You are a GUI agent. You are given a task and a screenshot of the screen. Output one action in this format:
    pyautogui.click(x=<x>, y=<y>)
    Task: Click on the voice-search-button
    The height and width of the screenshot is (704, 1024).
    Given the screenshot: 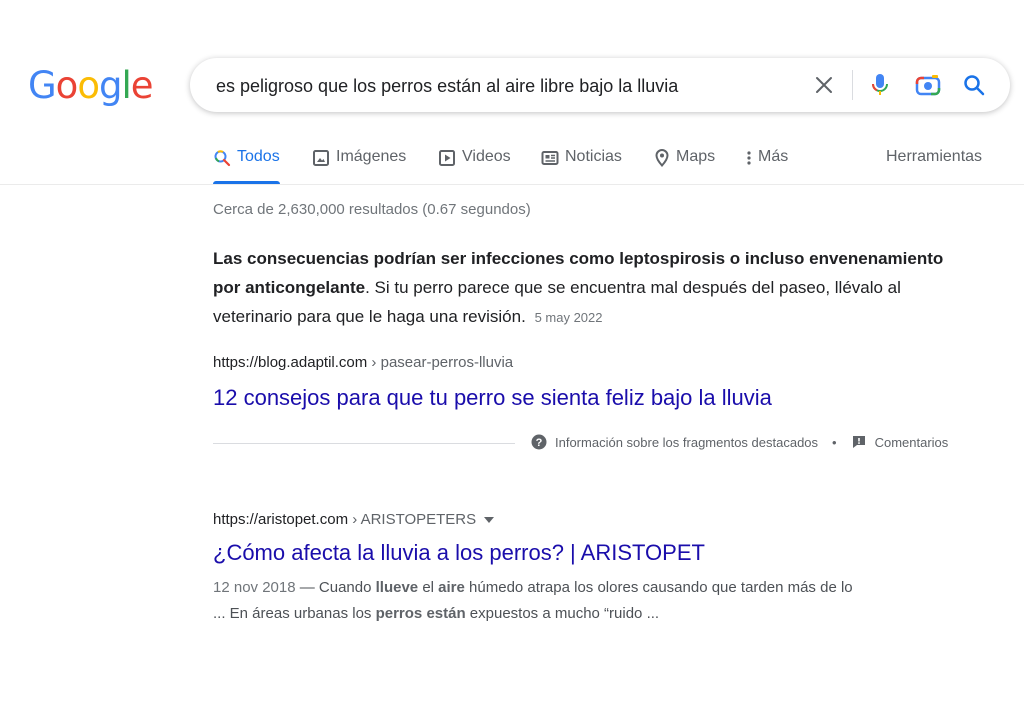 What is the action you would take?
    pyautogui.click(x=880, y=85)
    